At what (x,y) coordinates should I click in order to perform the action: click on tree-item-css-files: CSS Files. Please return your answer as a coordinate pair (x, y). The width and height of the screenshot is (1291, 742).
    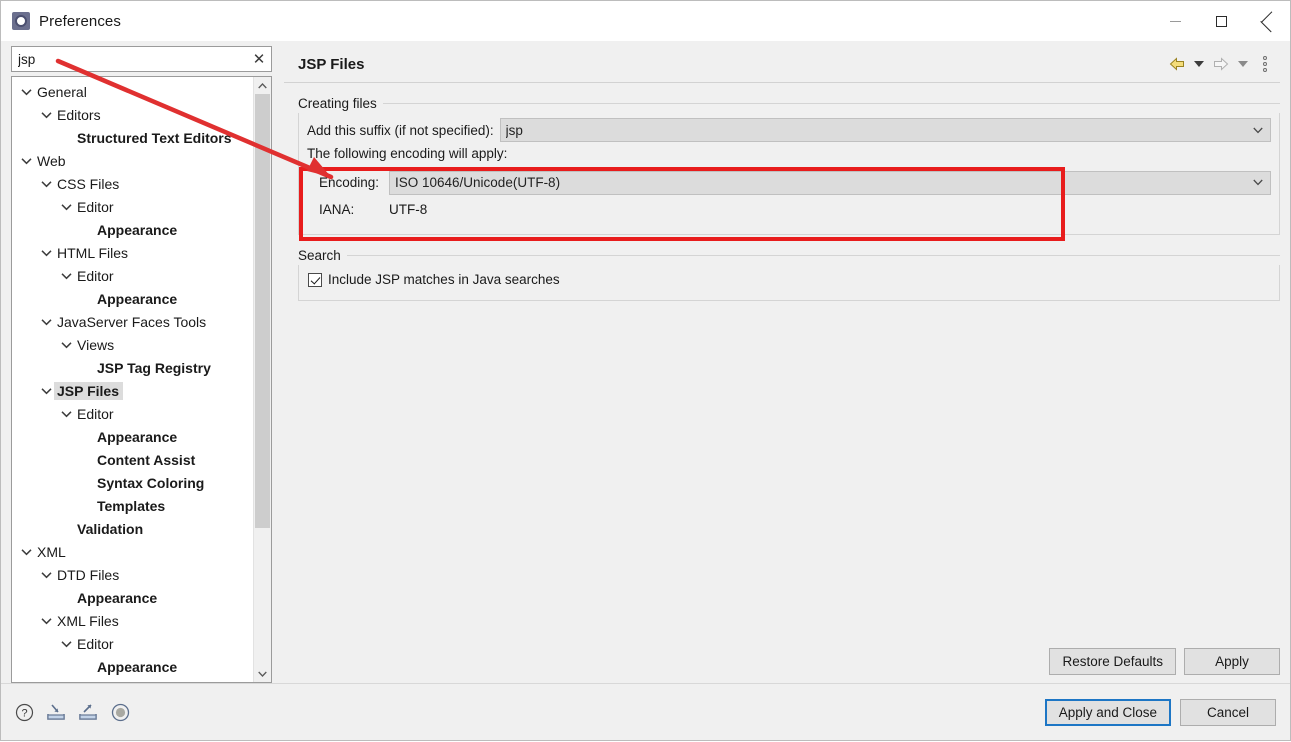
    Looking at the image, I should click on (132, 183).